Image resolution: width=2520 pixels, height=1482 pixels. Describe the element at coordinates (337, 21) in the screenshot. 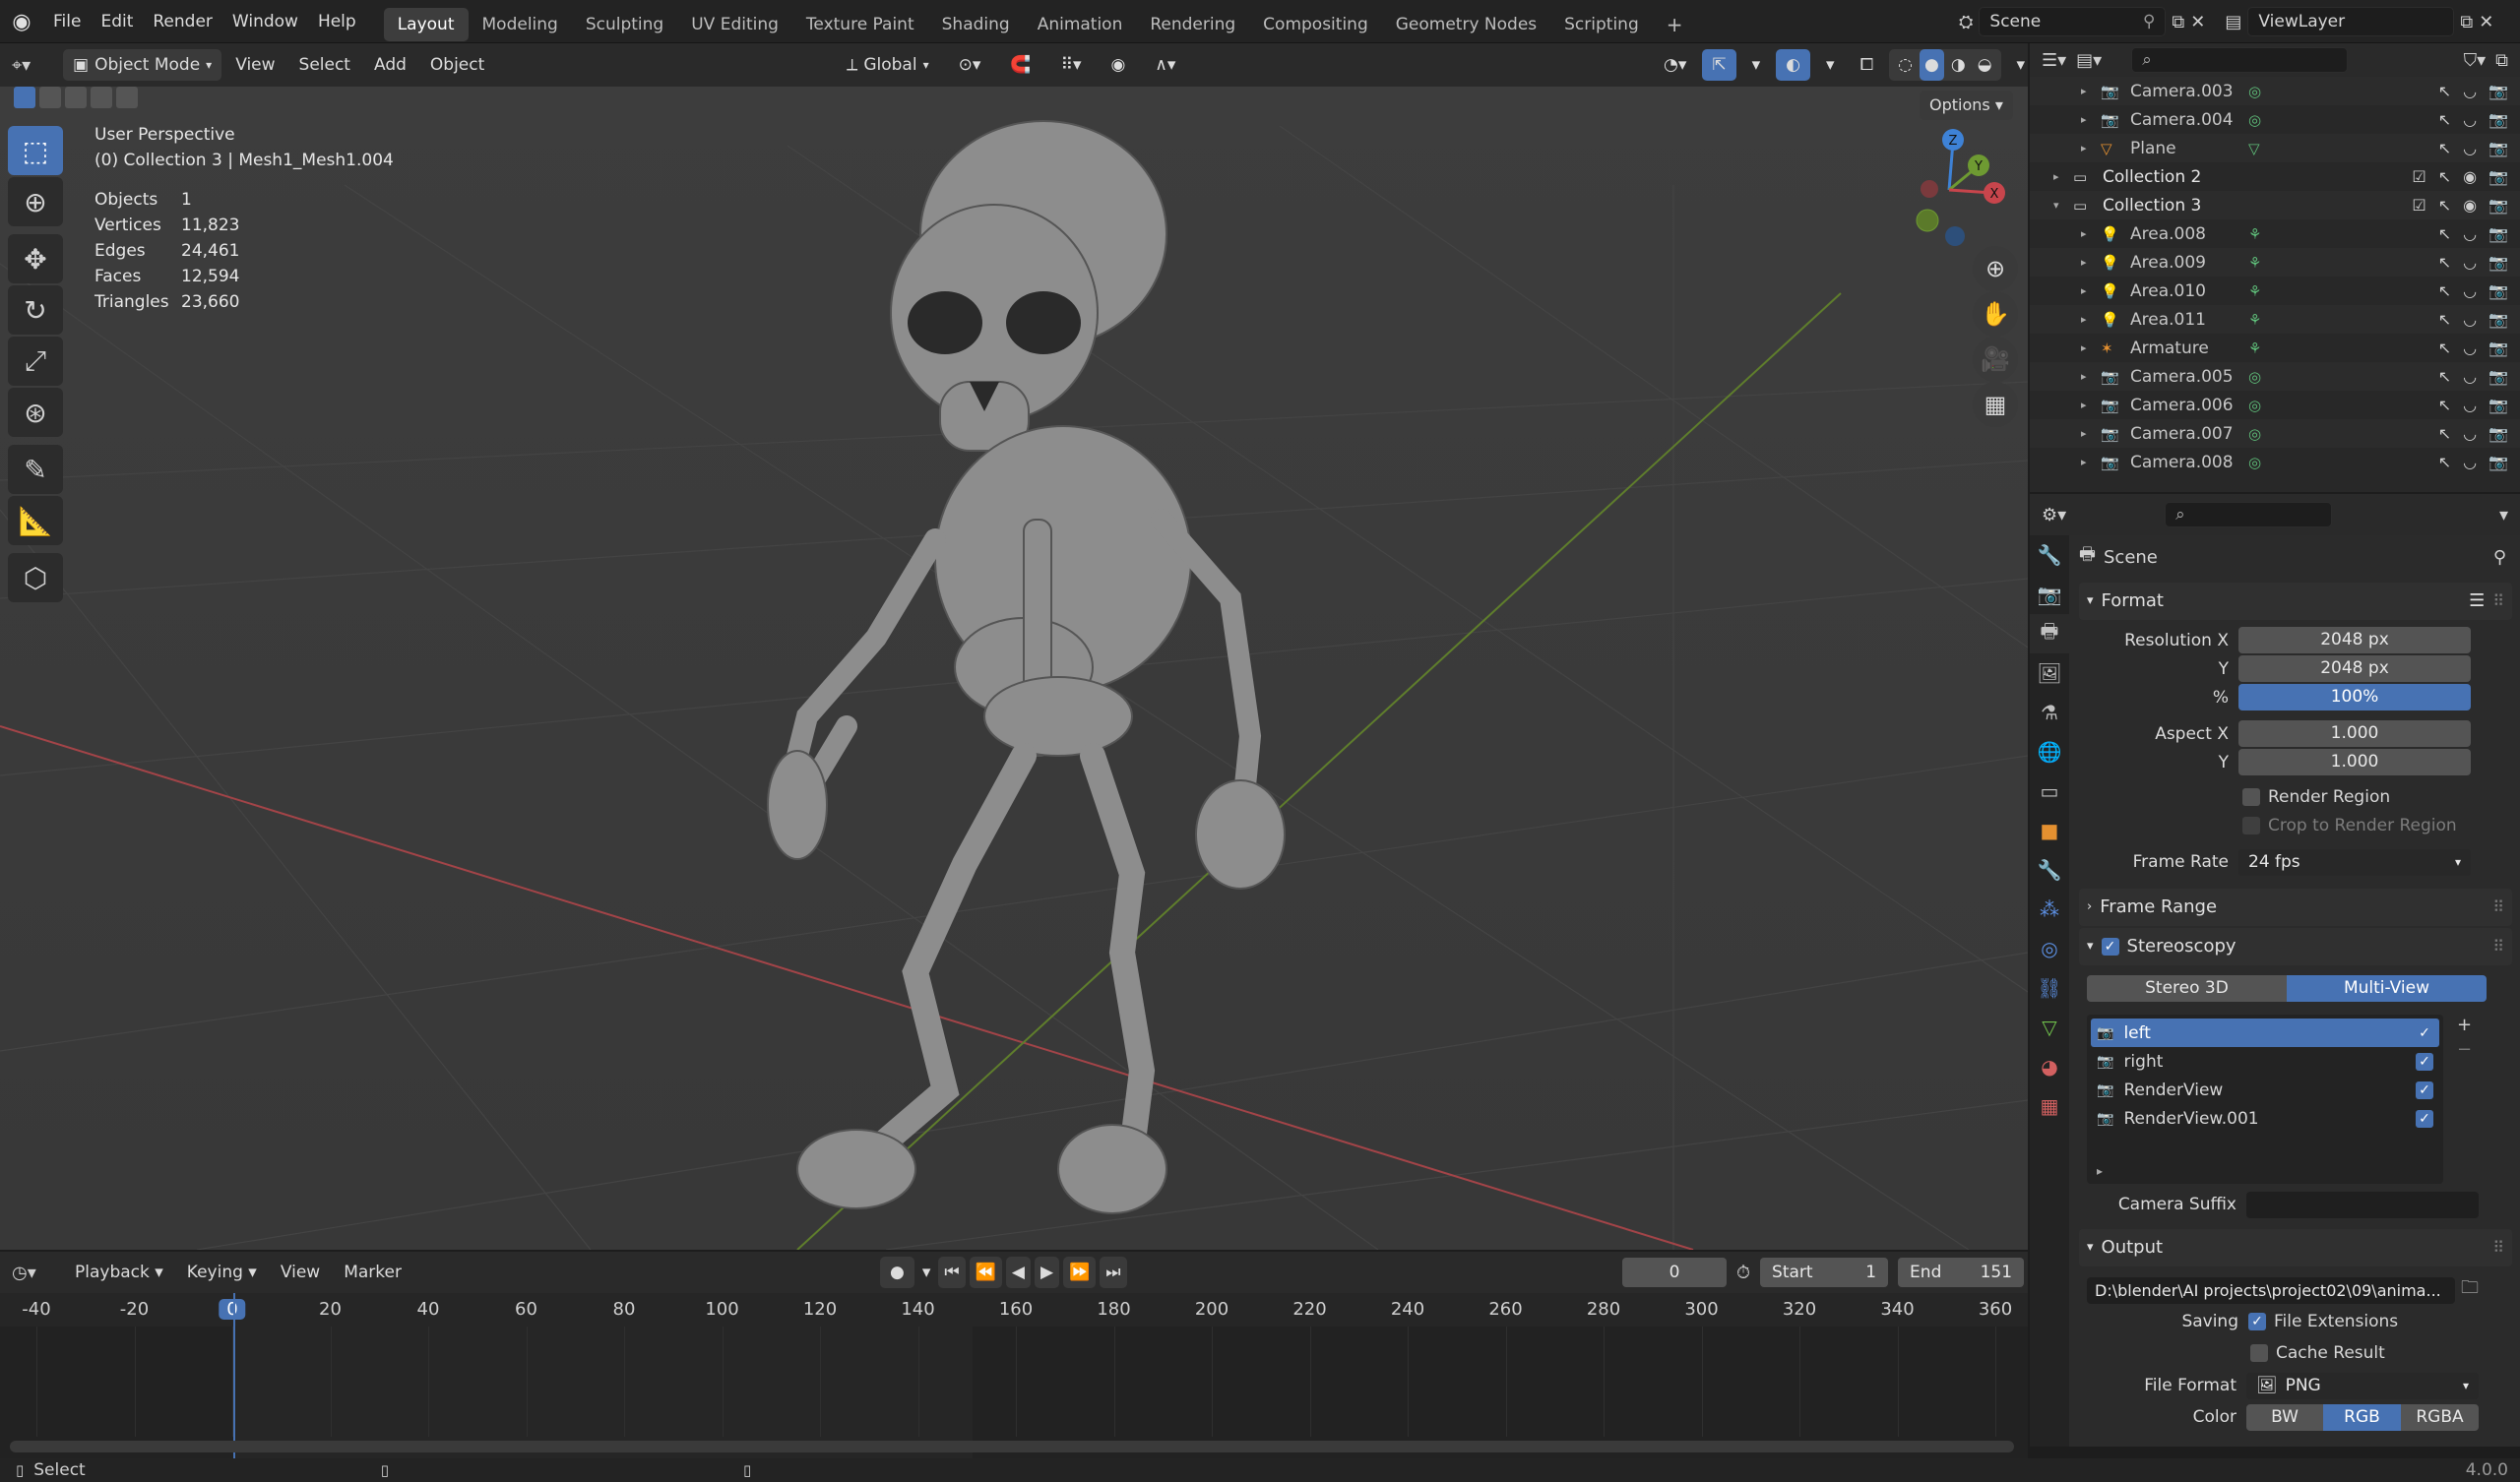

I see `menu-help: Help` at that location.